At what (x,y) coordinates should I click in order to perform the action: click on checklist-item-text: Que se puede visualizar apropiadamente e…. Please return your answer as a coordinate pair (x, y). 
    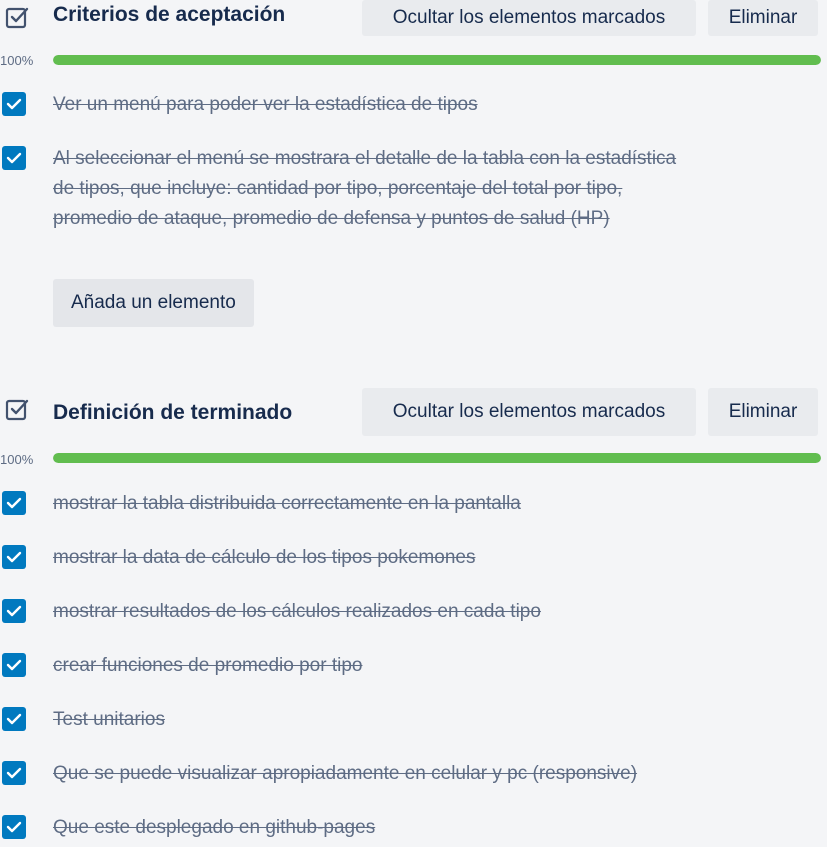
    Looking at the image, I should click on (365, 774).